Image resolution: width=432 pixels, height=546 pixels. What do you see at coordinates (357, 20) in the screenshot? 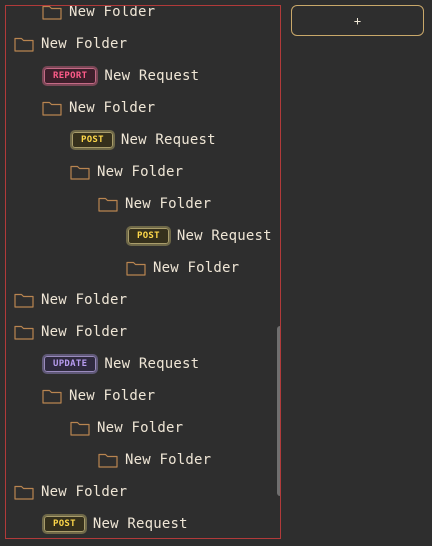
I see `add-button: +` at bounding box center [357, 20].